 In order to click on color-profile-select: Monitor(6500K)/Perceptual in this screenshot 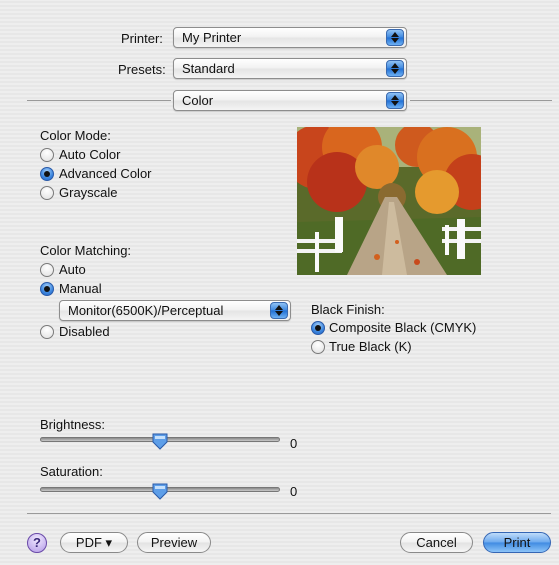, I will do `click(175, 310)`.